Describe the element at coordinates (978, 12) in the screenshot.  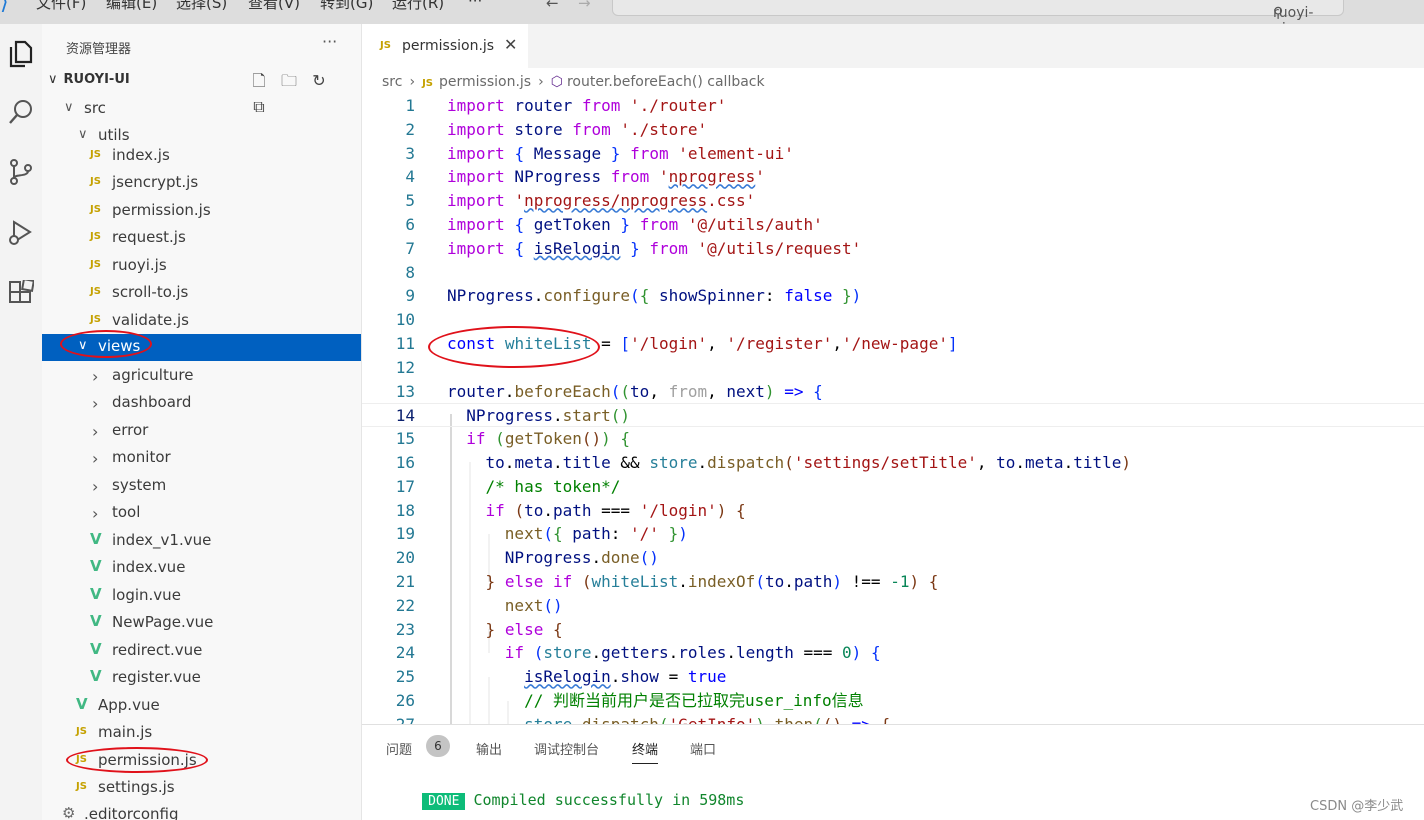
I see `command-center-search: ⚲ ruoyi-ui` at that location.